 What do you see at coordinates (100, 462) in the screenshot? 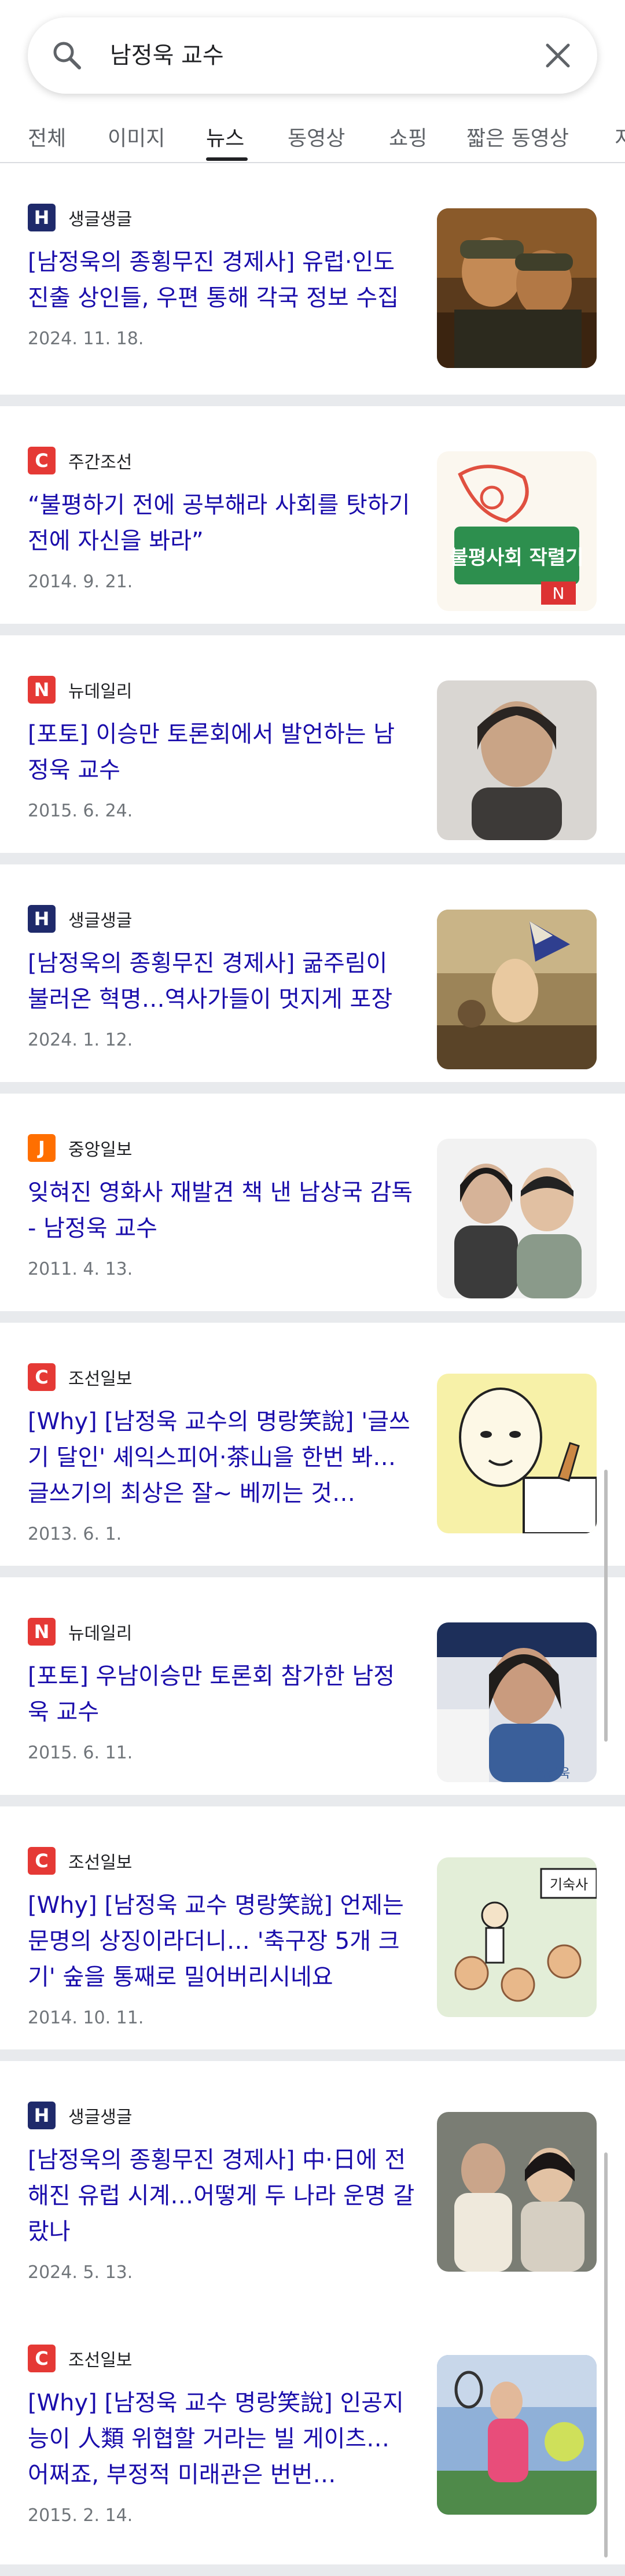
I see `source-name: 주간조선` at bounding box center [100, 462].